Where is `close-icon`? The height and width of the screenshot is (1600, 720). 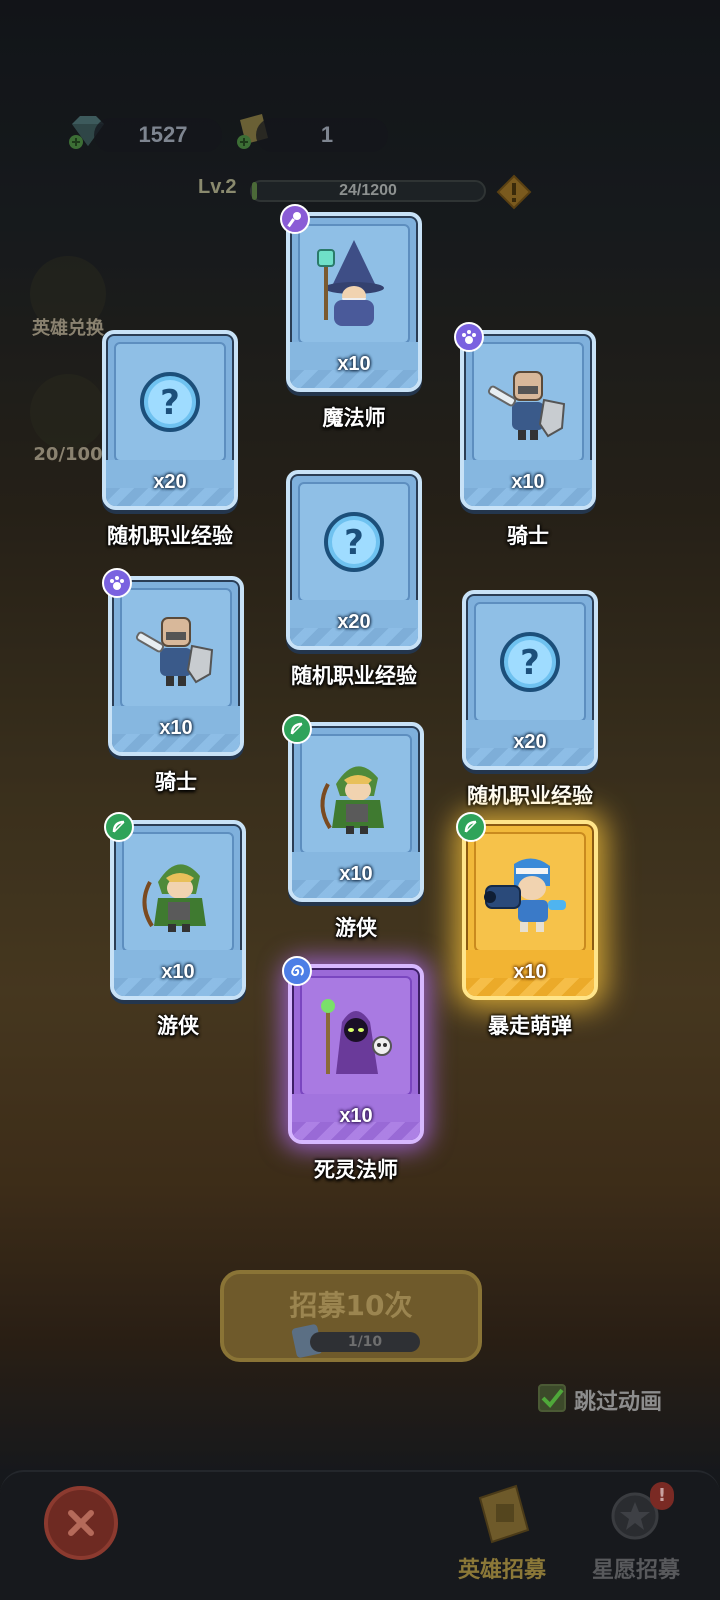
close-icon is located at coordinates (81, 1523).